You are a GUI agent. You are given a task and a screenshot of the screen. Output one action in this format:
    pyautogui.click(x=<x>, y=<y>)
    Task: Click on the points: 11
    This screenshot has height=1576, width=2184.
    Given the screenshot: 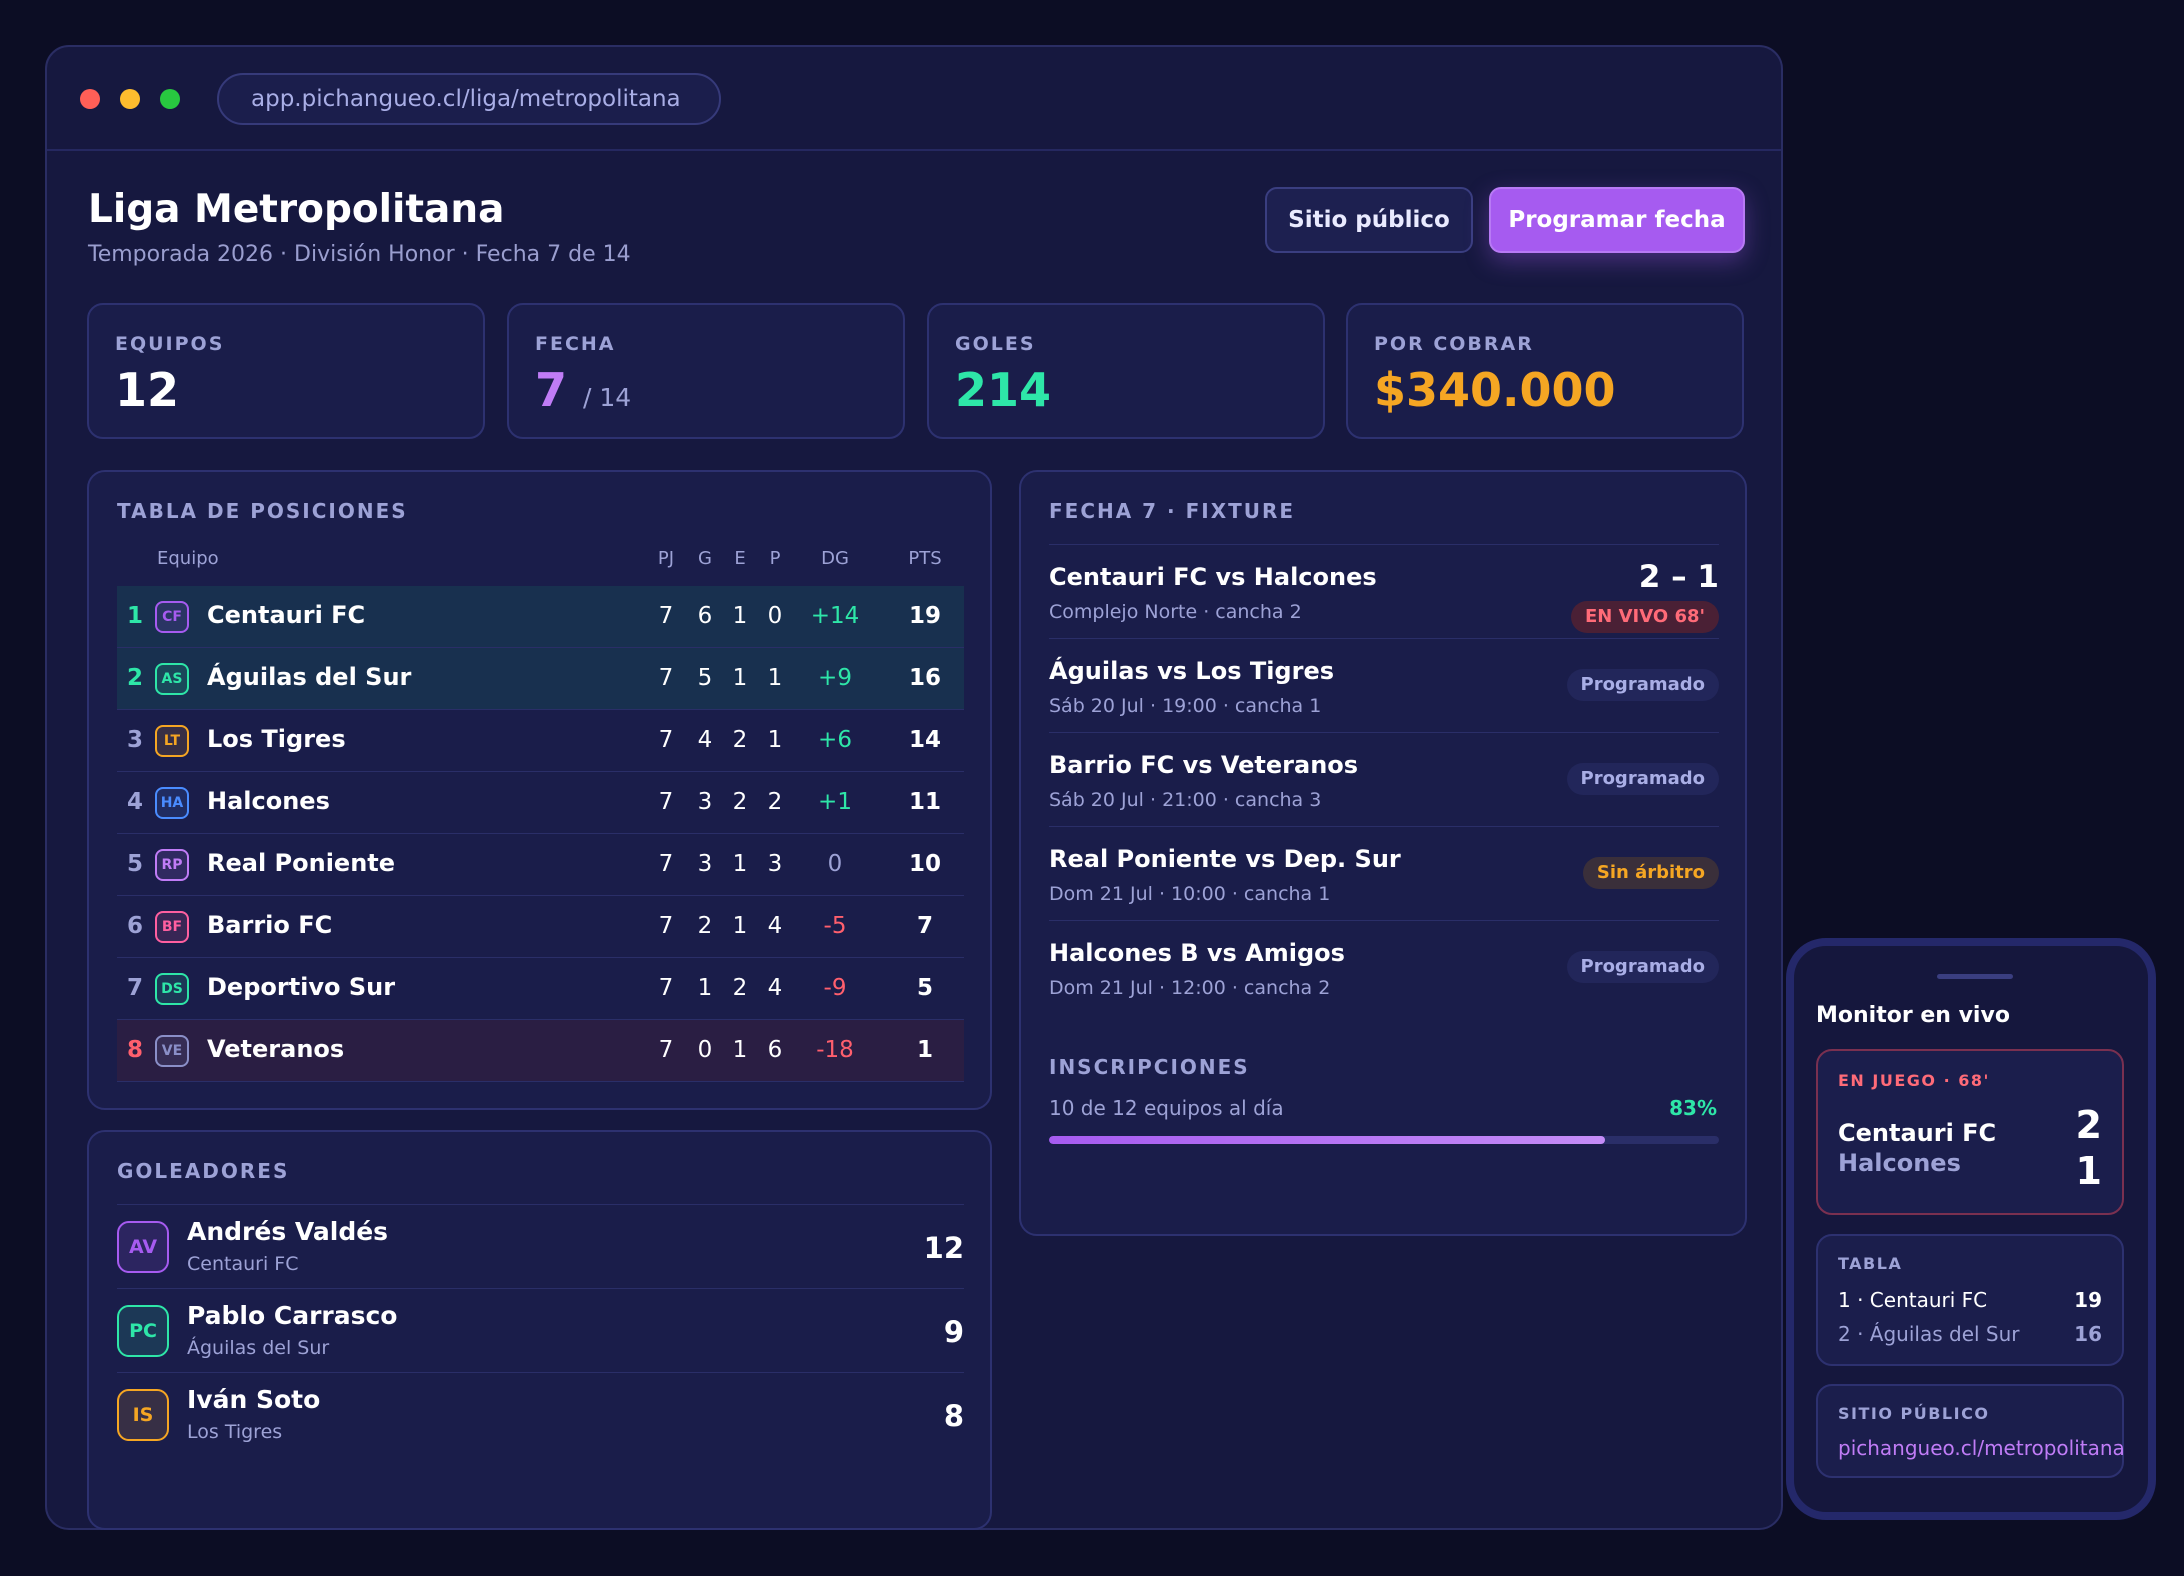 What is the action you would take?
    pyautogui.click(x=924, y=802)
    